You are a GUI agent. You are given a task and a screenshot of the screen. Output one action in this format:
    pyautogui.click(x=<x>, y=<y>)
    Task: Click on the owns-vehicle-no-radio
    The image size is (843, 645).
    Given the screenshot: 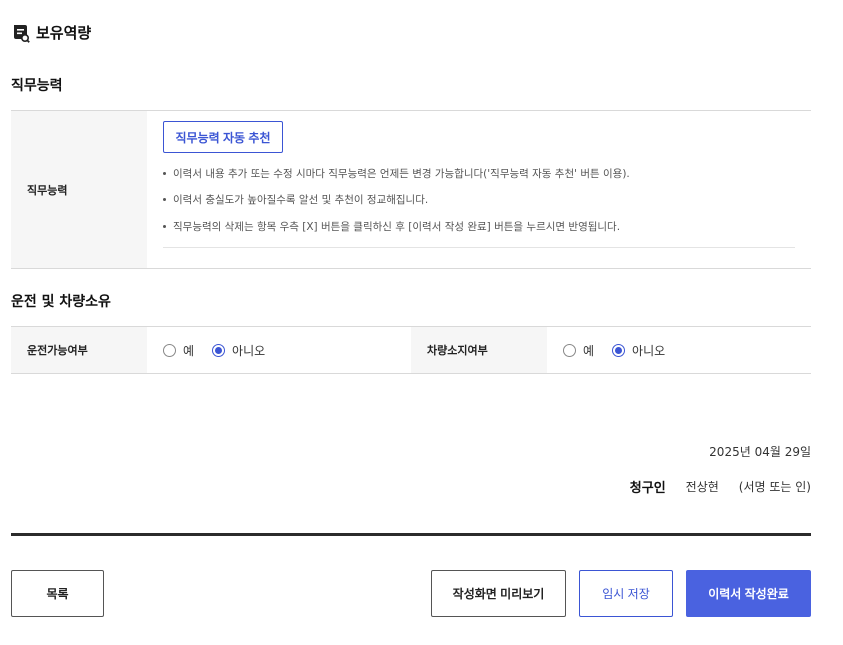 What is the action you would take?
    pyautogui.click(x=619, y=350)
    